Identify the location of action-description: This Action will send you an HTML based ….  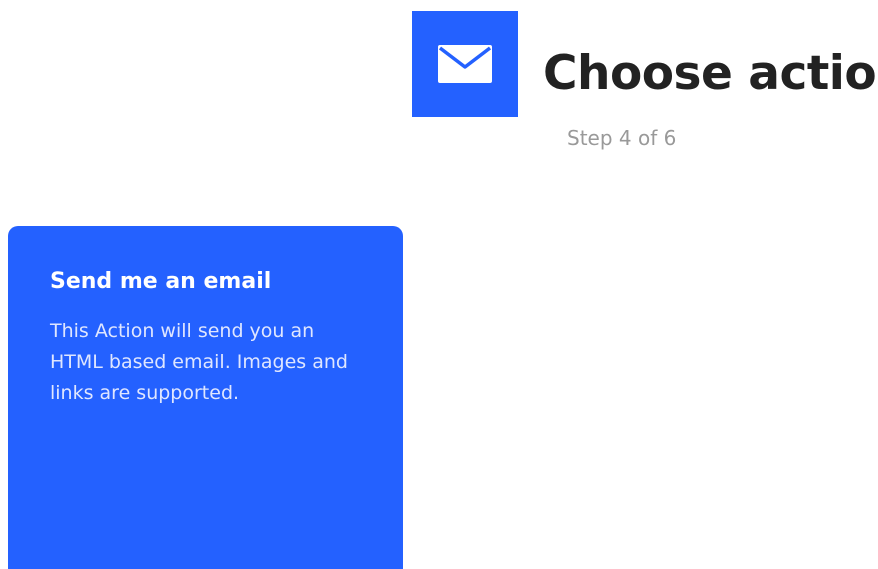
(199, 362).